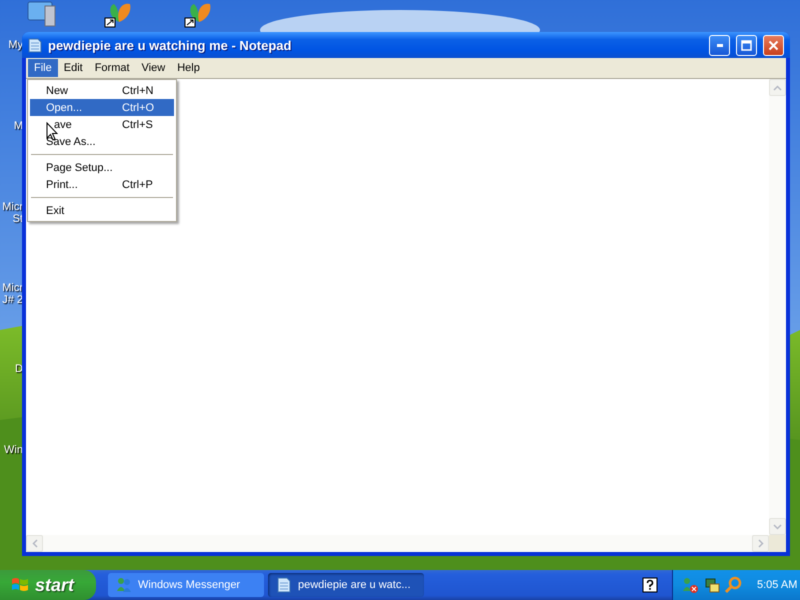 The height and width of the screenshot is (600, 800). Describe the element at coordinates (650, 585) in the screenshot. I see `help-icon` at that location.